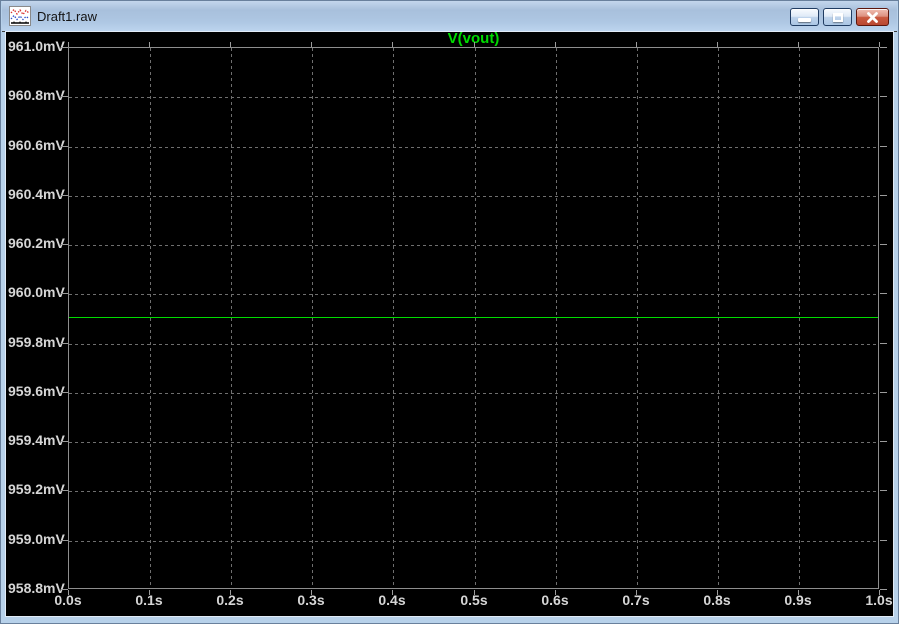 The height and width of the screenshot is (624, 899). I want to click on y-tick-label: 959.4mV, so click(36, 440).